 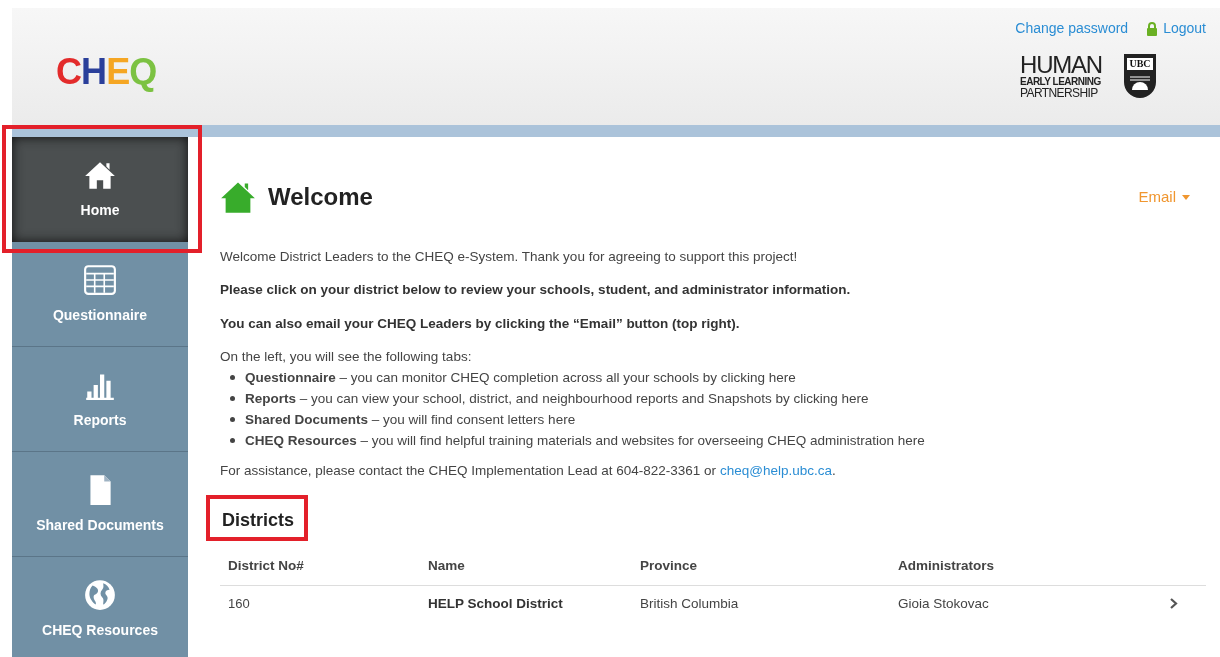 What do you see at coordinates (1061, 65) in the screenshot?
I see `partner-logo-text: HUMAN` at bounding box center [1061, 65].